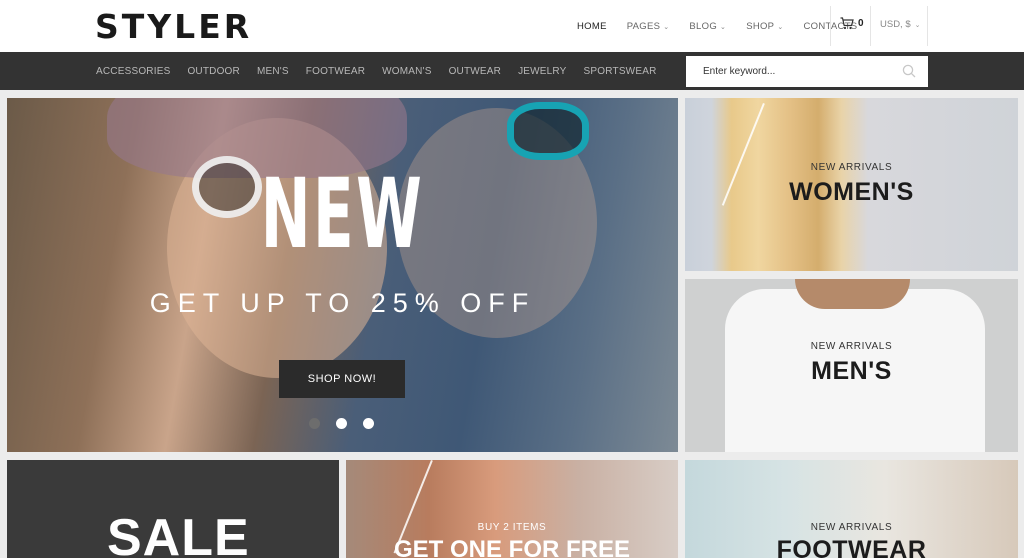  I want to click on category-sportswear: SPORTSWEAR, so click(620, 71).